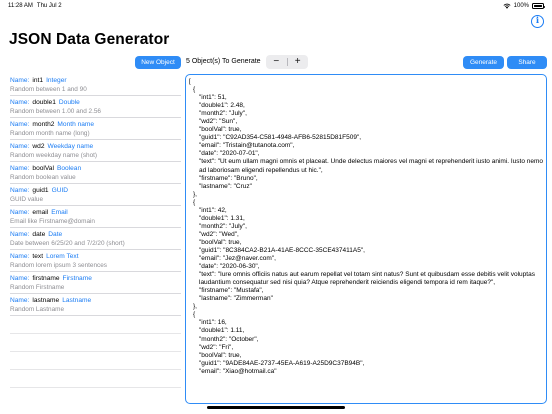 Image resolution: width=552 pixels, height=414 pixels. Describe the element at coordinates (59, 212) in the screenshot. I see `field-type: Email` at that location.